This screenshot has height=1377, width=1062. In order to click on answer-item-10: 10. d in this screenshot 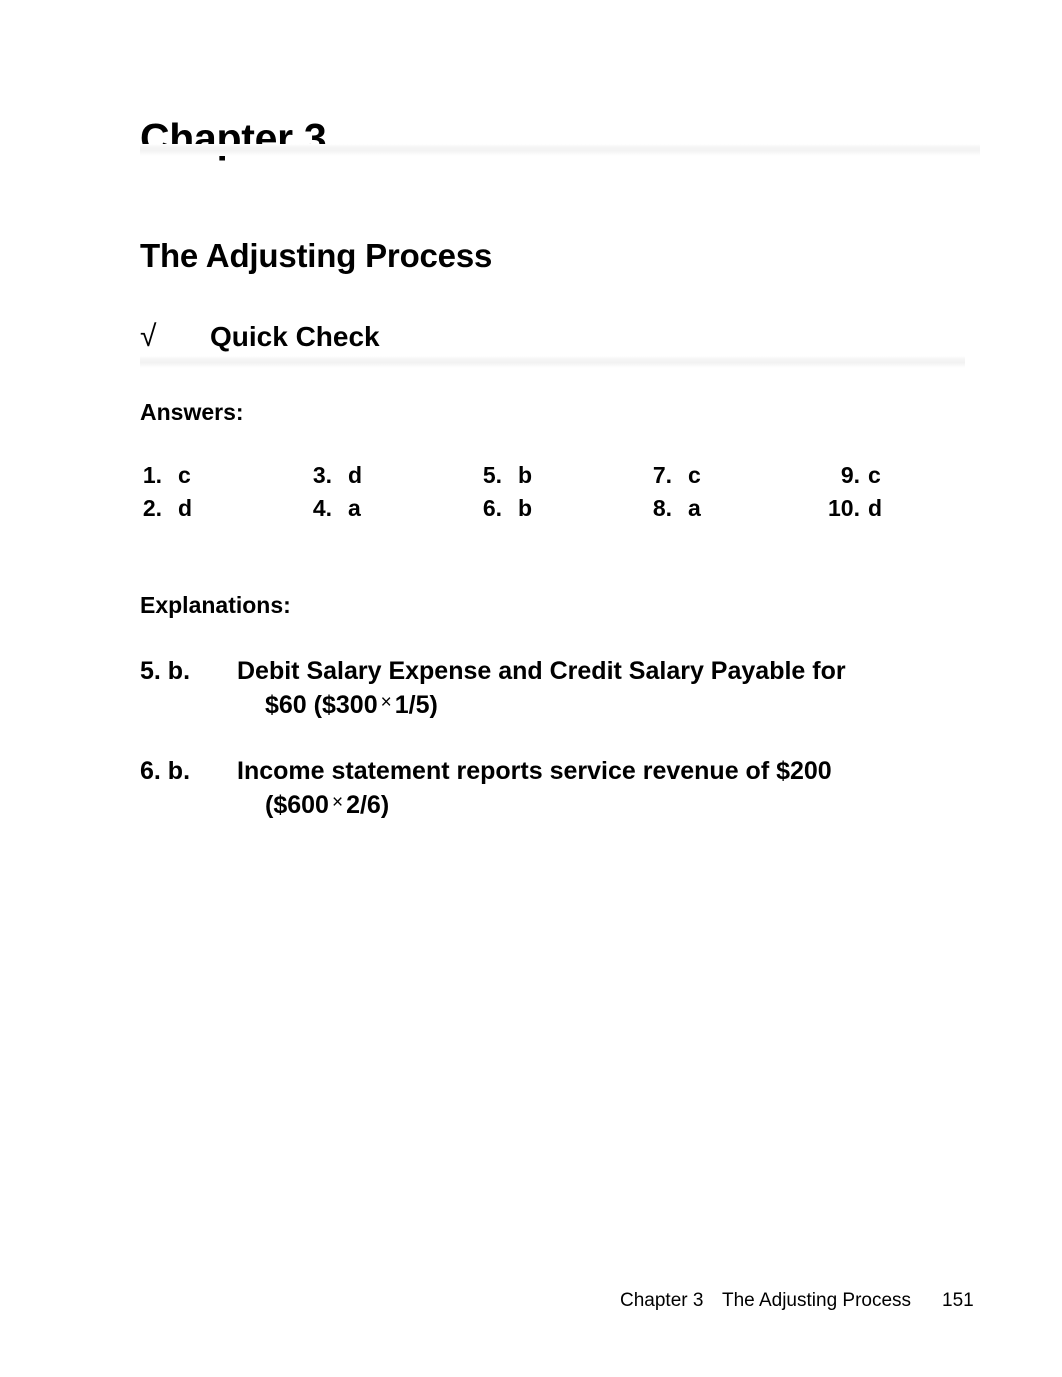, I will do `click(876, 508)`.